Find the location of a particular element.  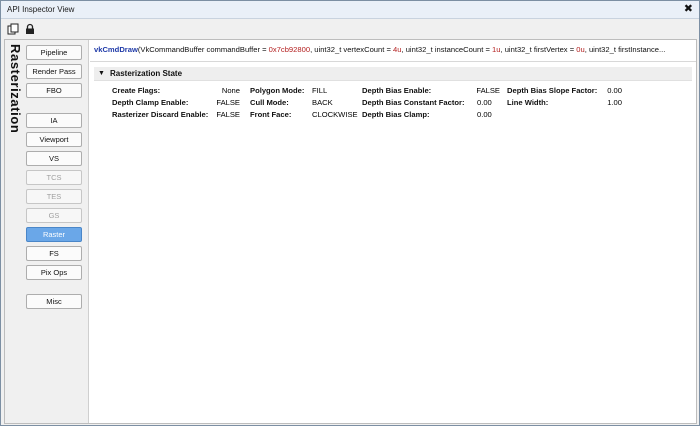

polygon-mode-value: FILL is located at coordinates (320, 90).